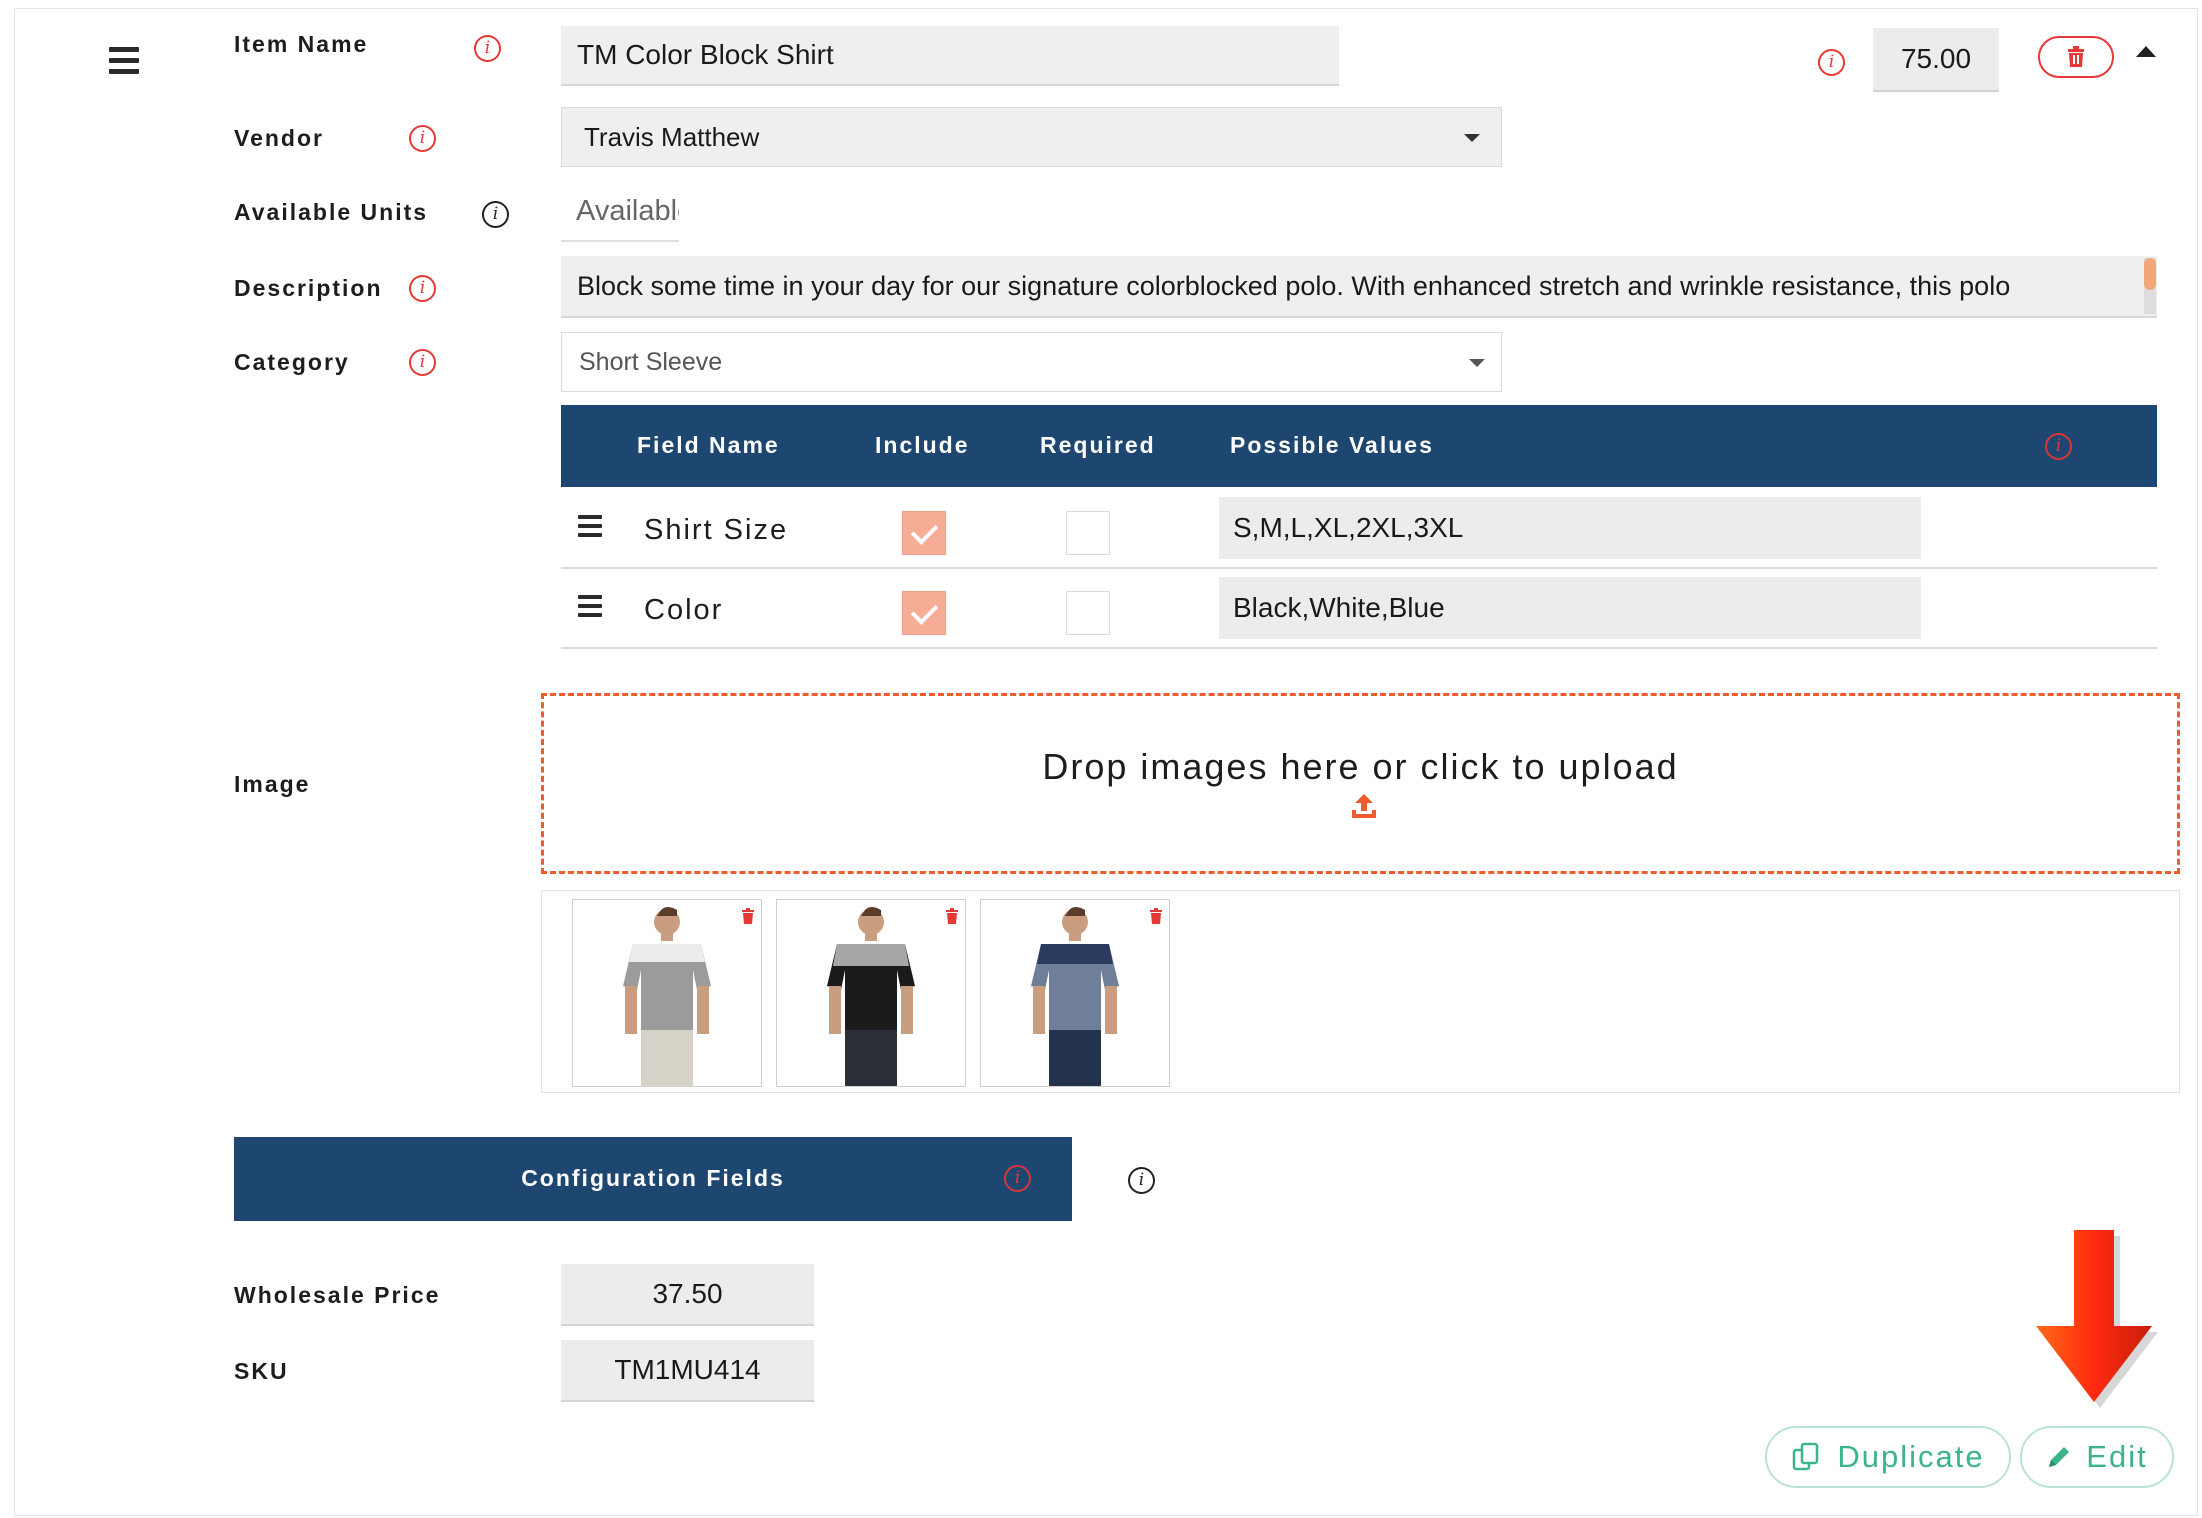 The width and height of the screenshot is (2202, 1518). Describe the element at coordinates (1831, 62) in the screenshot. I see `price-info-icon: i` at that location.